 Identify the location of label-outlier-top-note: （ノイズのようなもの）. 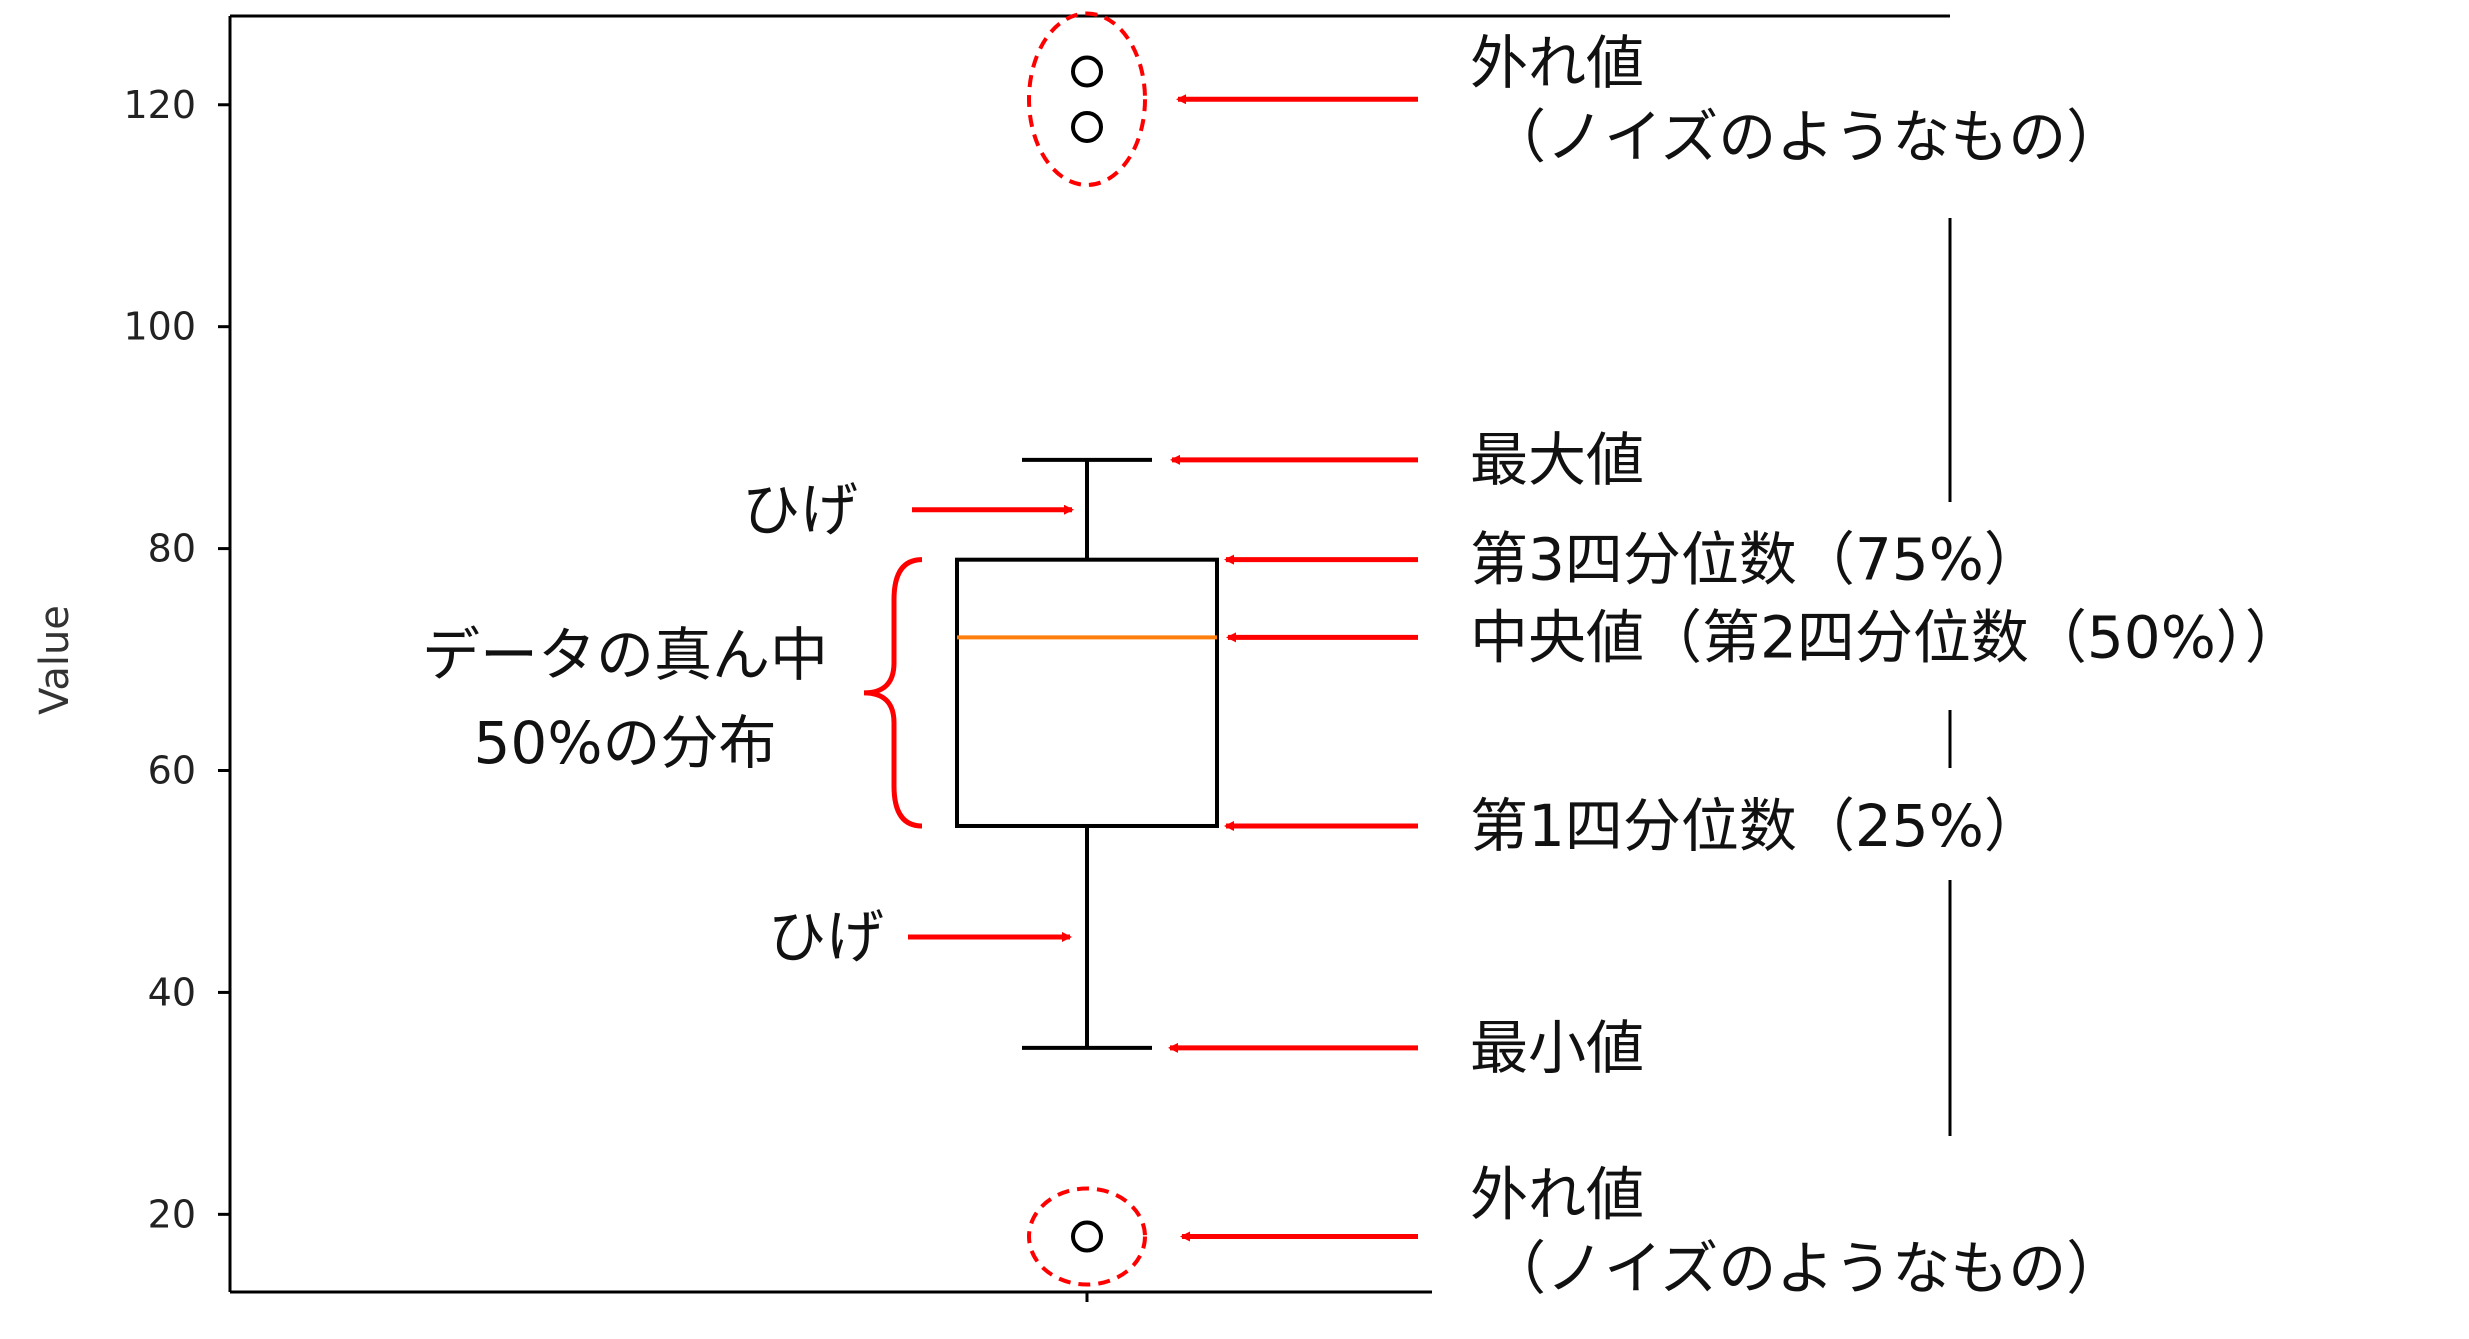
(1806, 137).